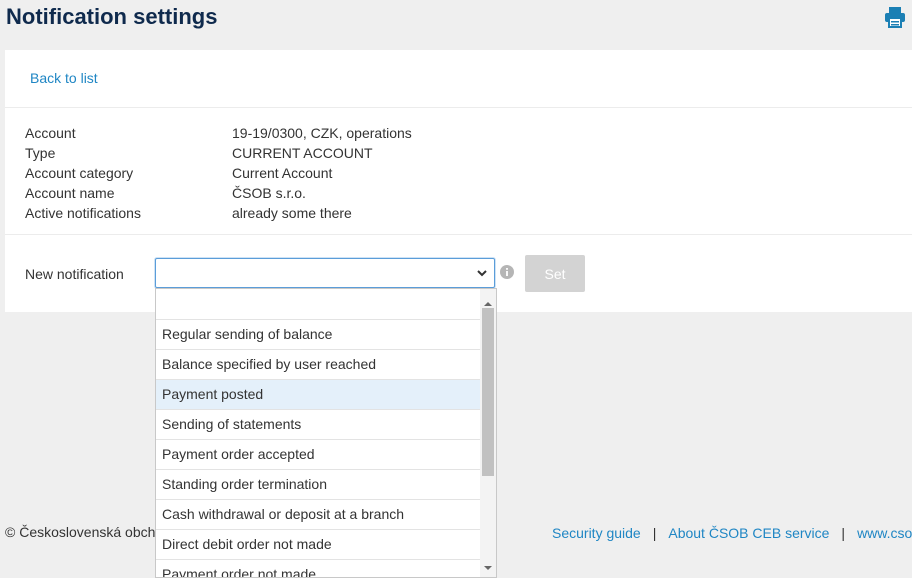 The width and height of the screenshot is (912, 578). What do you see at coordinates (50, 133) in the screenshot?
I see `detail-label: Account` at bounding box center [50, 133].